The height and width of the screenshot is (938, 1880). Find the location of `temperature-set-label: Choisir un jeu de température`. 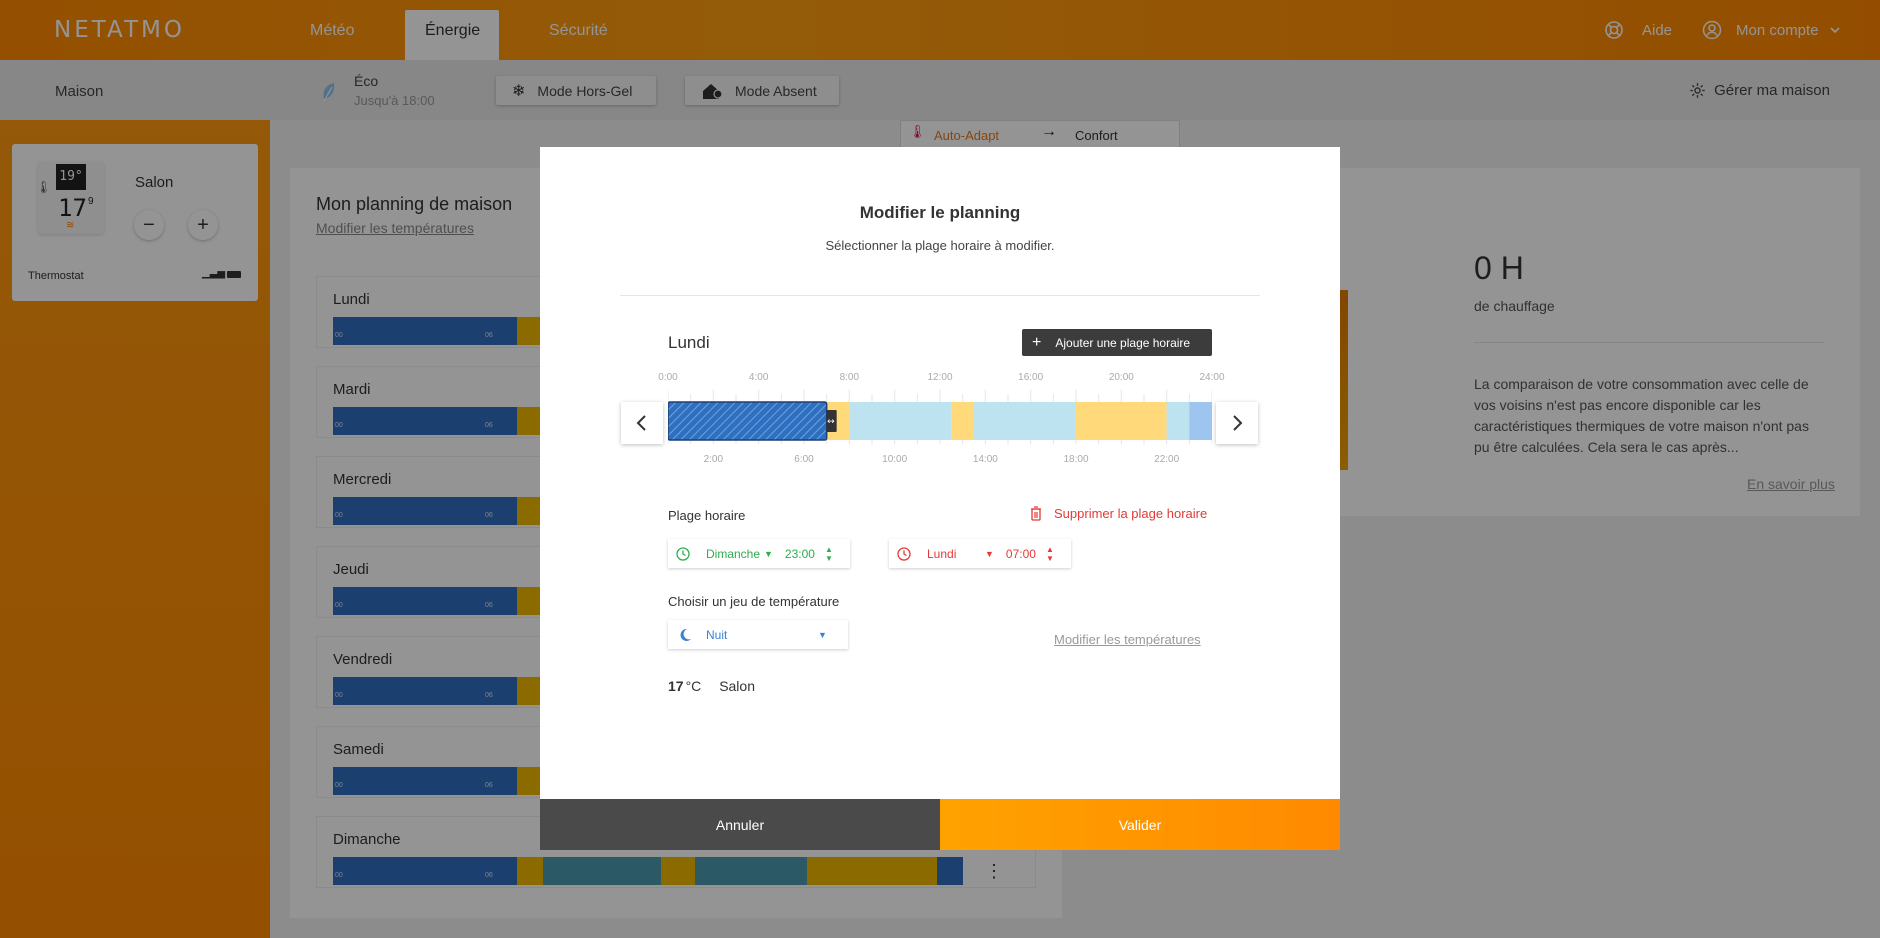

temperature-set-label: Choisir un jeu de température is located at coordinates (754, 601).